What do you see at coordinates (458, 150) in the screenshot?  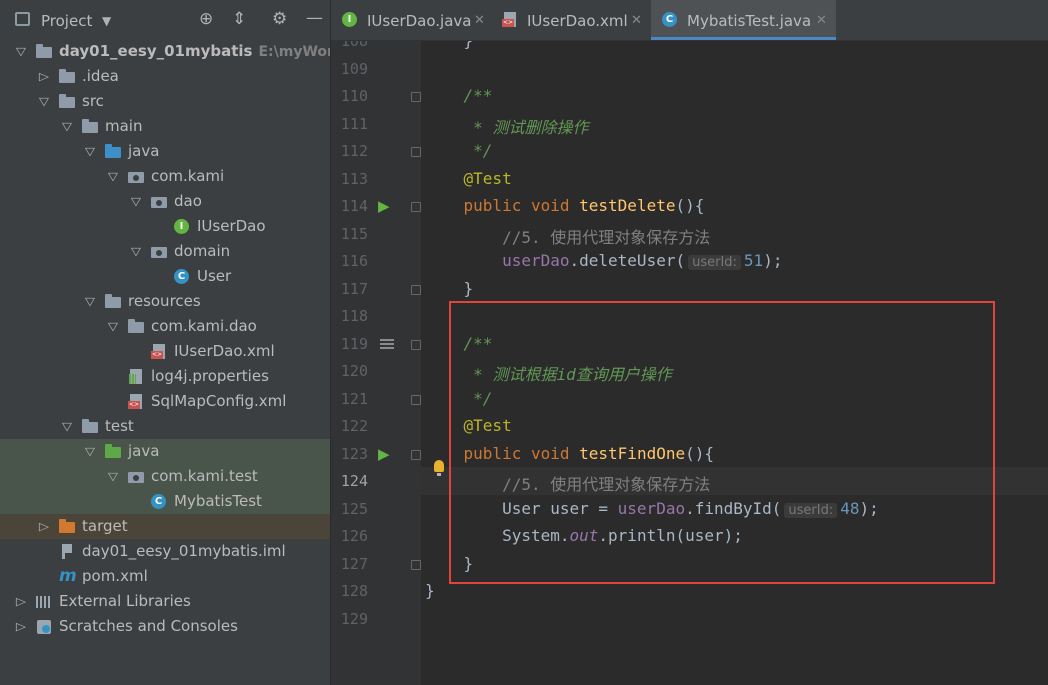 I see `code-line: */` at bounding box center [458, 150].